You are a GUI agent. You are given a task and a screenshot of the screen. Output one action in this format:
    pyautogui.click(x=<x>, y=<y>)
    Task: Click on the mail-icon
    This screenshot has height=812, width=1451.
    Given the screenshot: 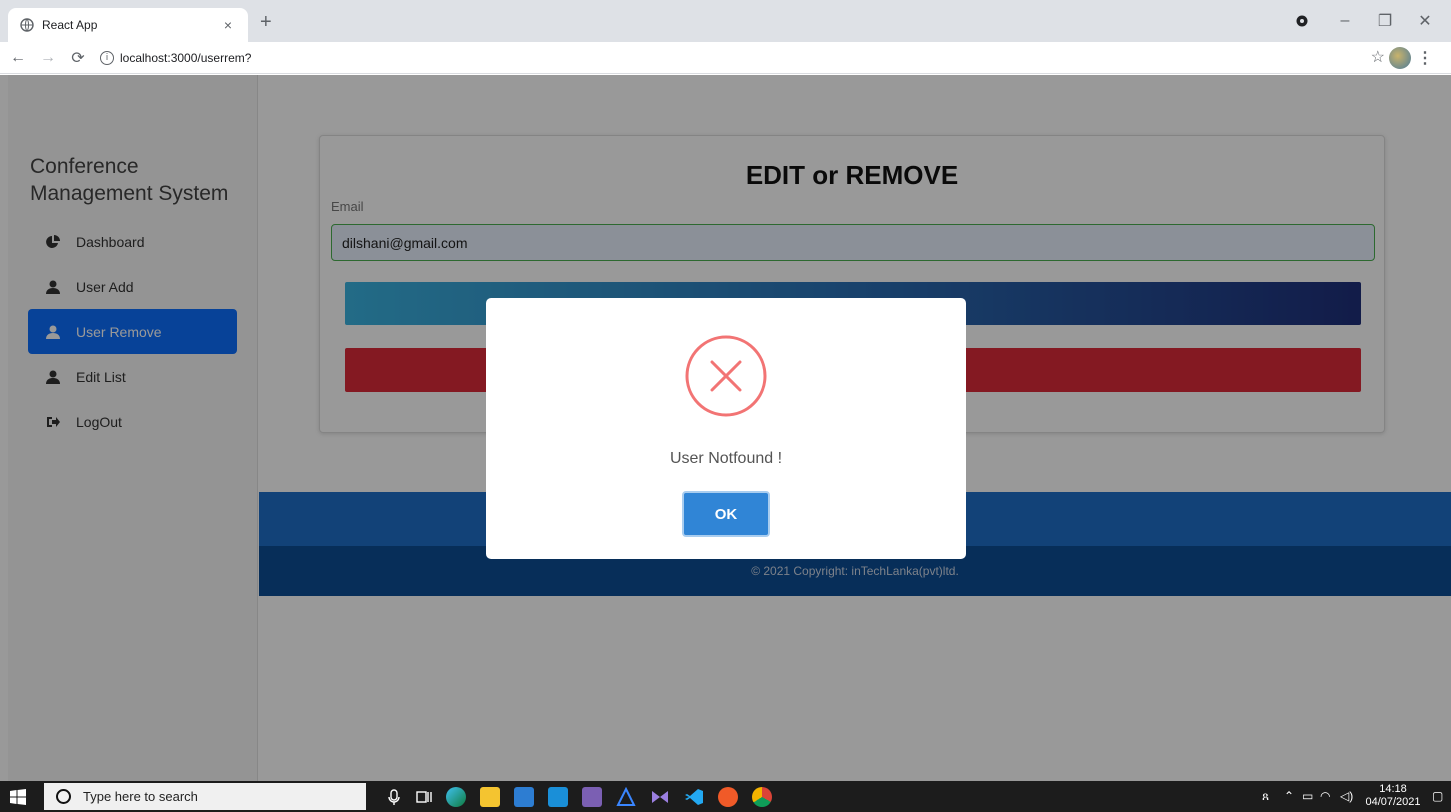 What is the action you would take?
    pyautogui.click(x=558, y=797)
    